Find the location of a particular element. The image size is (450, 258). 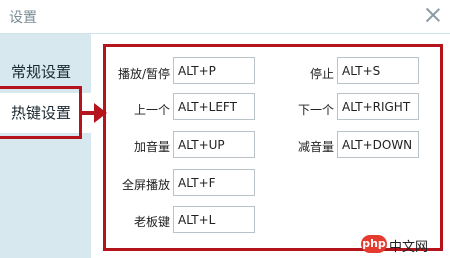

label-volume-down: 减音量 is located at coordinates (315, 147).